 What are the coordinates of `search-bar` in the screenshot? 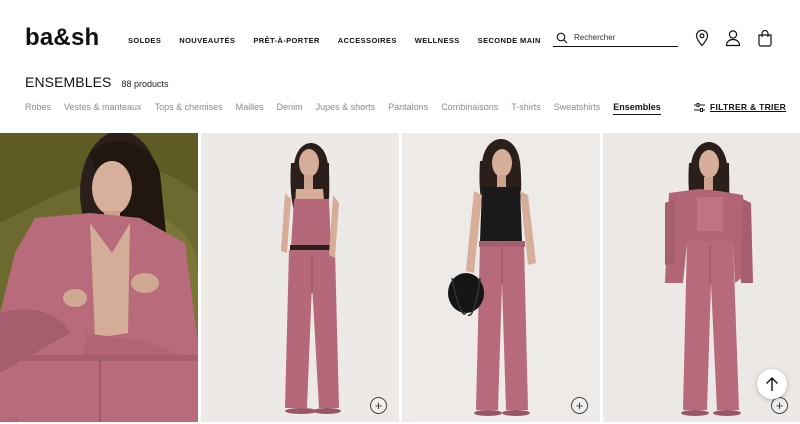 It's located at (615, 38).